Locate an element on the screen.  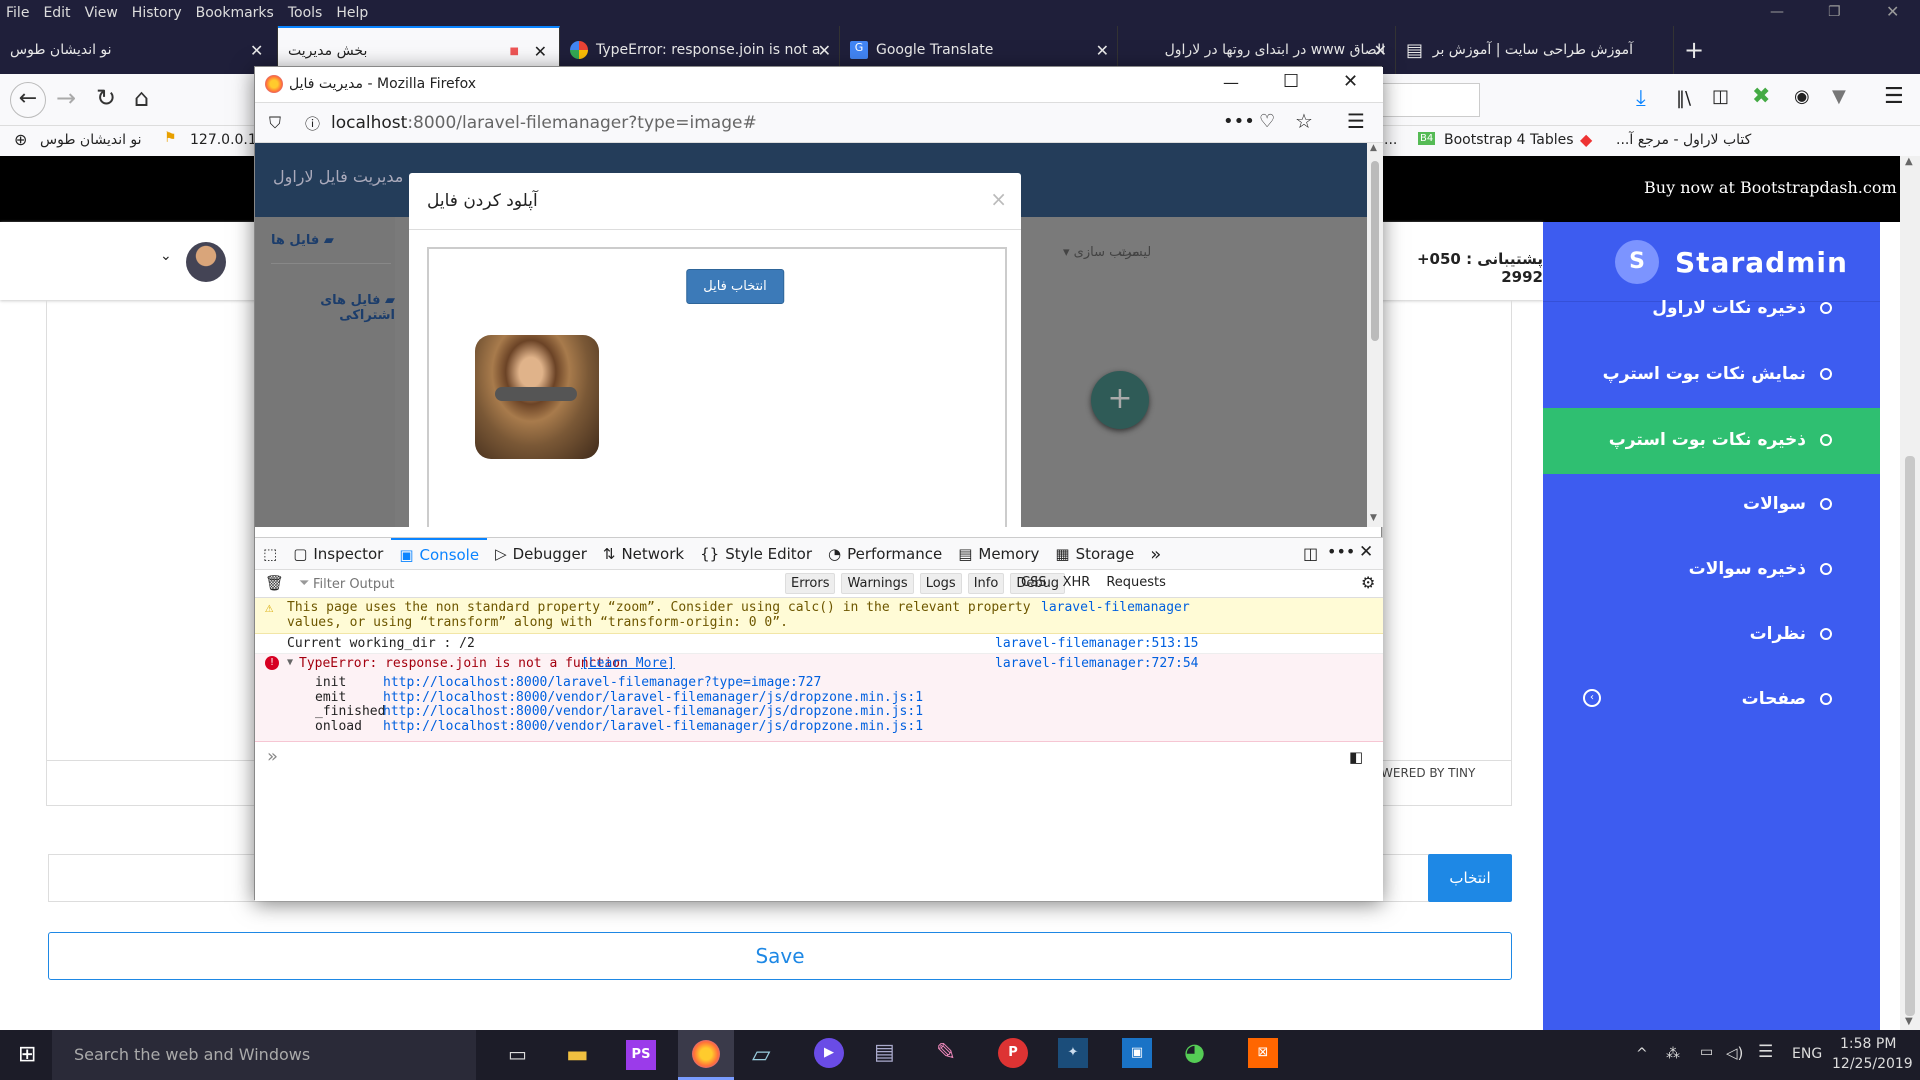
firefox-taskbar-button is located at coordinates (706, 1055).